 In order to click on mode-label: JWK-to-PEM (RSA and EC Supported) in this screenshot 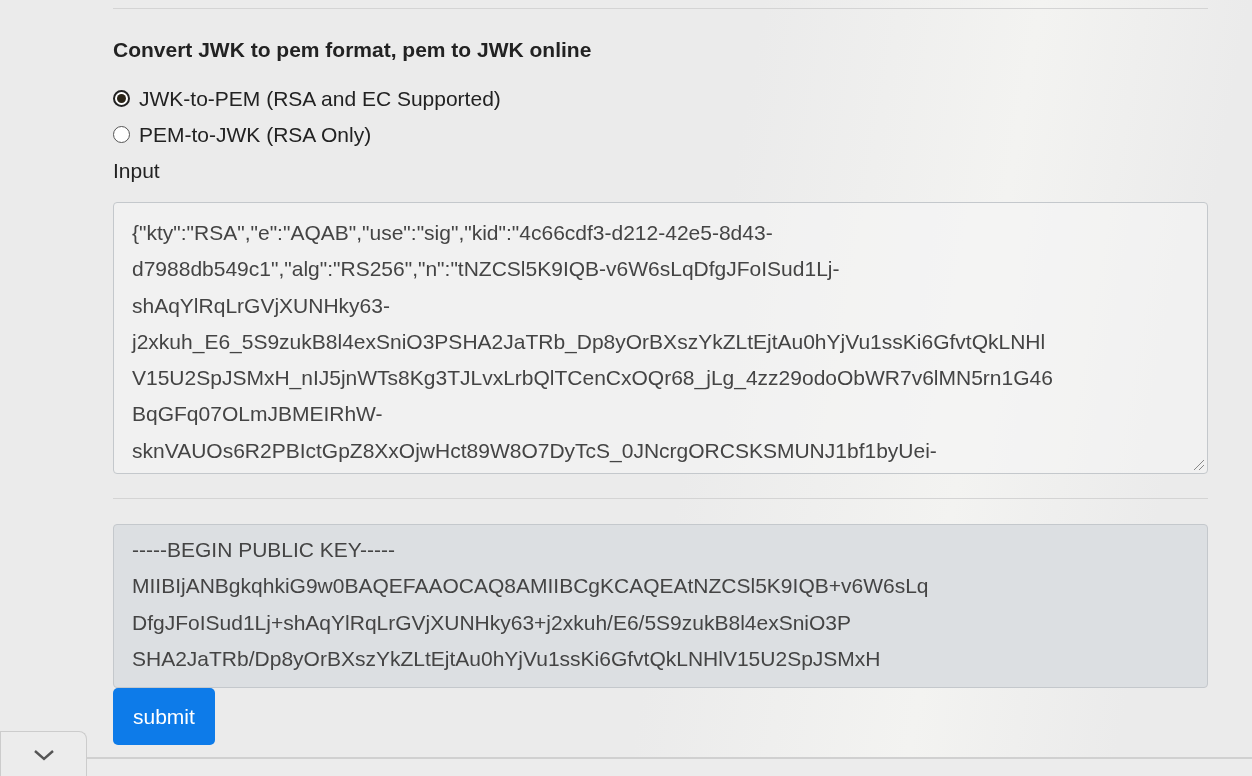, I will do `click(320, 98)`.